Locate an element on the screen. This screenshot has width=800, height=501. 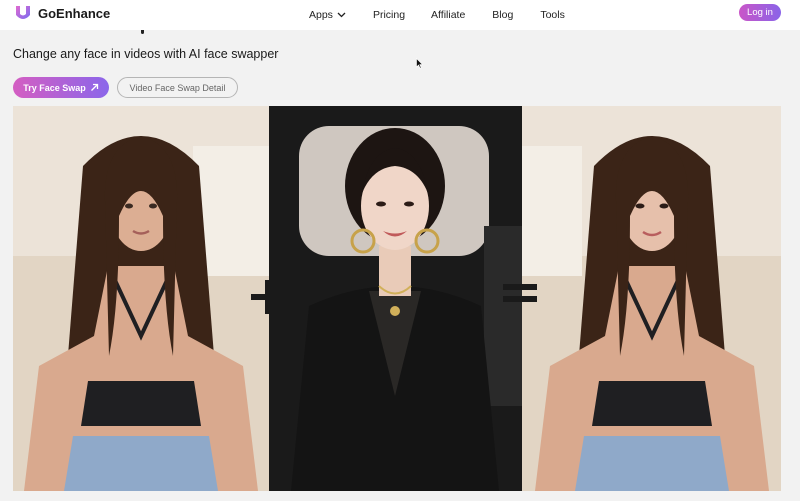
nav-item-blog: Blog is located at coordinates (502, 15).